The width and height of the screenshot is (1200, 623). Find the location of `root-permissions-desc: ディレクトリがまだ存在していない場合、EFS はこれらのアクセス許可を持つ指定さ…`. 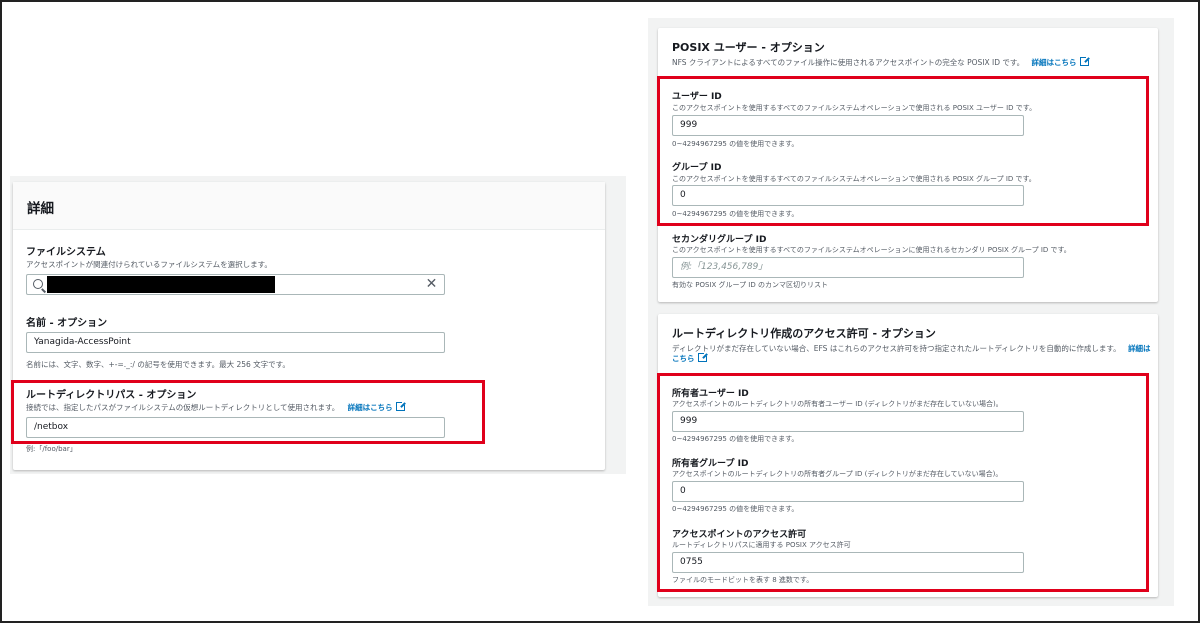

root-permissions-desc: ディレクトリがまだ存在していない場合、EFS はこれらのアクセス許可を持つ指定さ… is located at coordinates (911, 348).